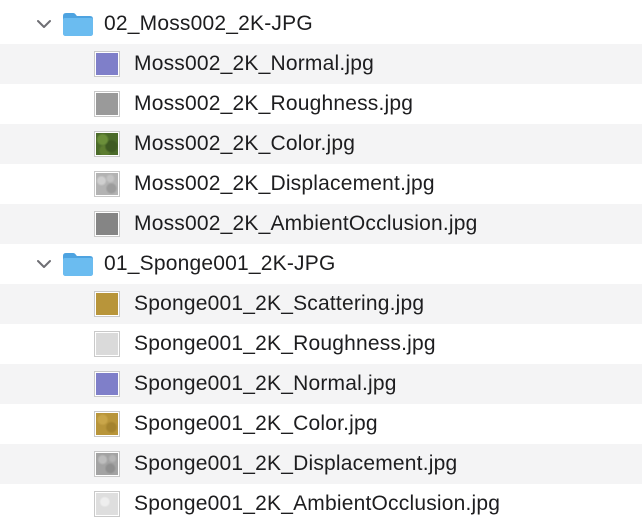 The width and height of the screenshot is (642, 524). I want to click on file-row: Sponge001_2K_Scattering.jpg, so click(321, 304).